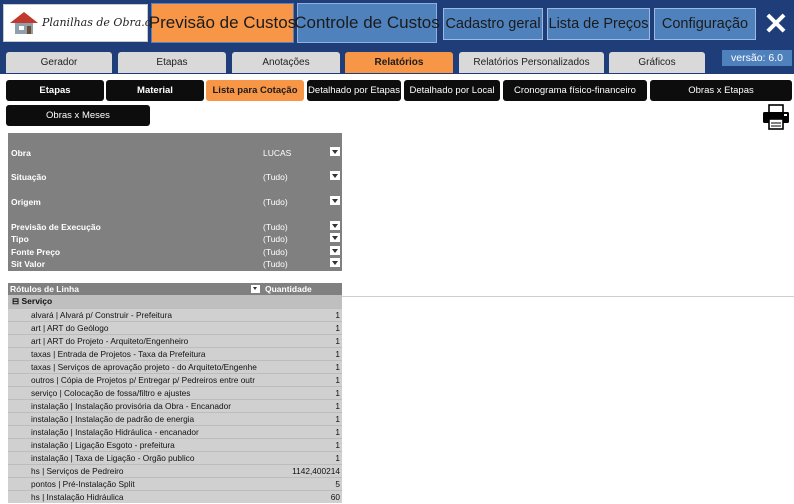 This screenshot has height=504, width=794. I want to click on filter-tipo-value: (Tudo), so click(275, 239).